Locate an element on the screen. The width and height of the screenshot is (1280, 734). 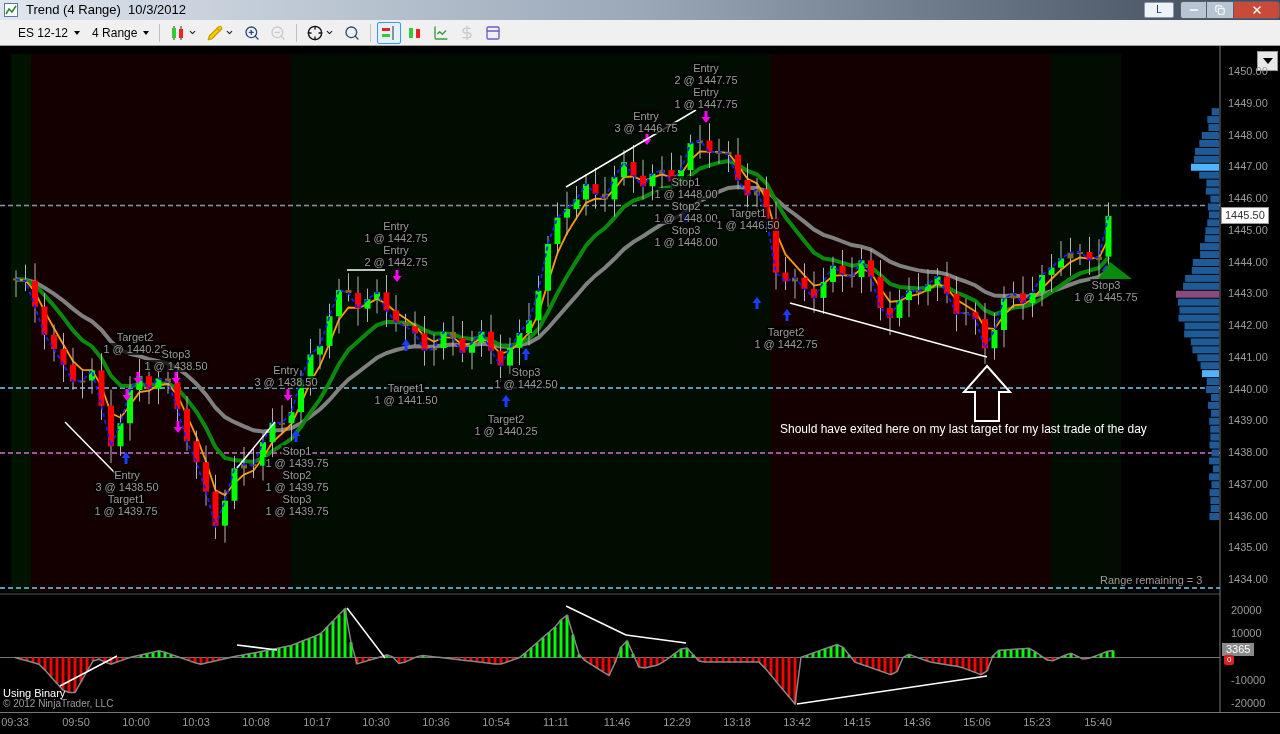
price-tick: 1438.00 is located at coordinates (1248, 452).